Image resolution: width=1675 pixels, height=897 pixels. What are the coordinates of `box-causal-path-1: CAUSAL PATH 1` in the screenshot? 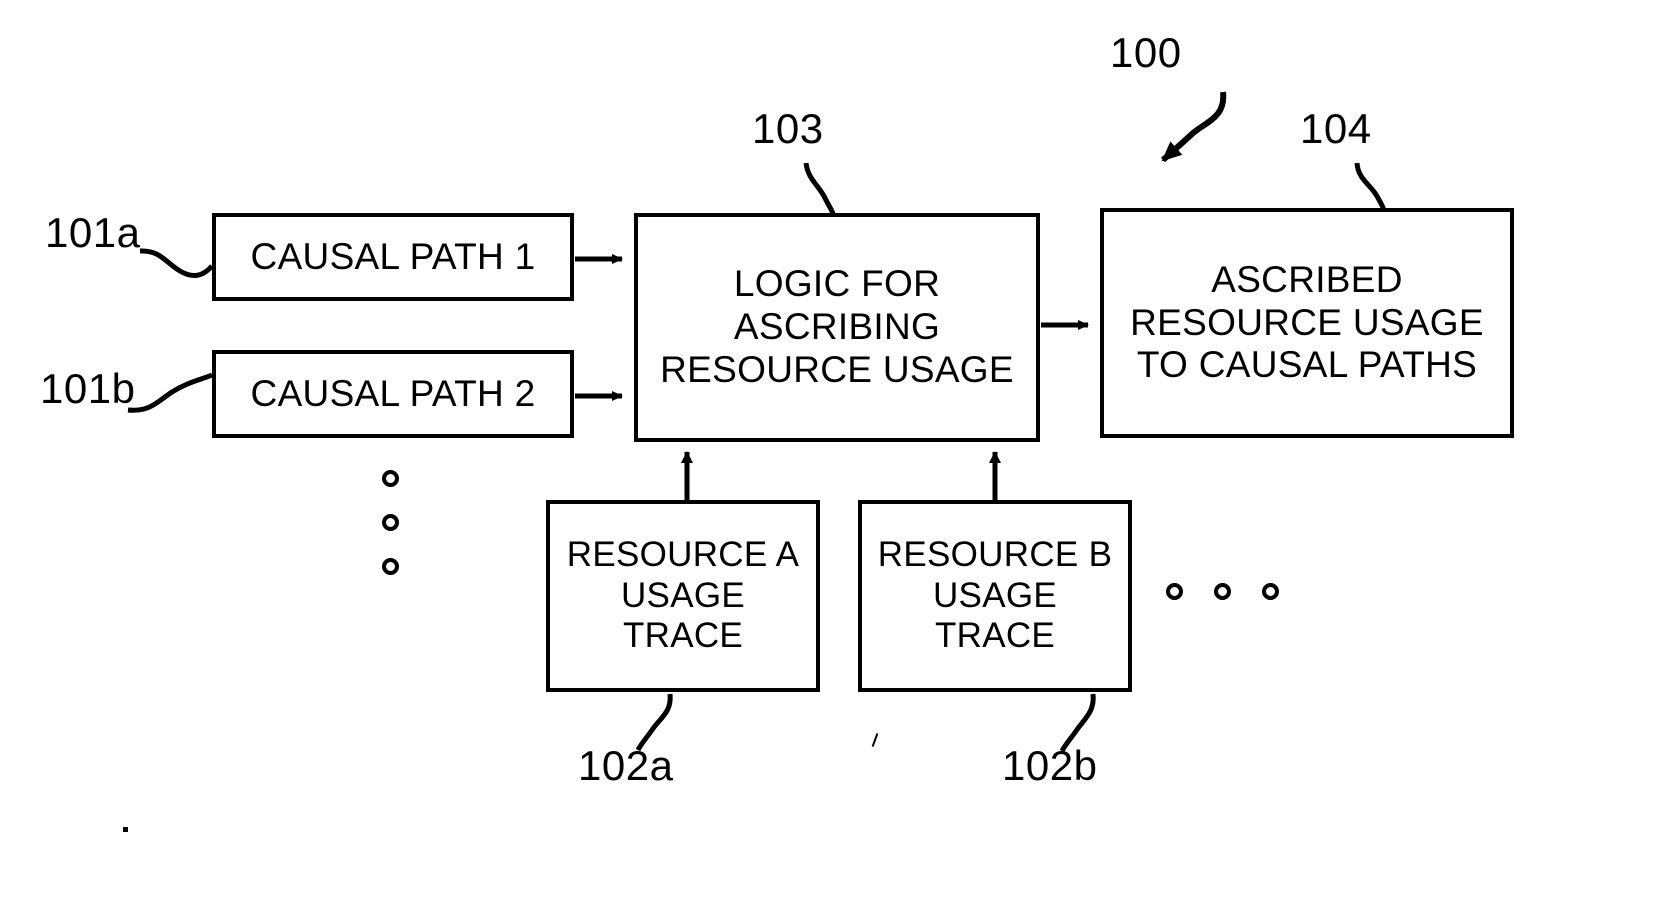 It's located at (393, 257).